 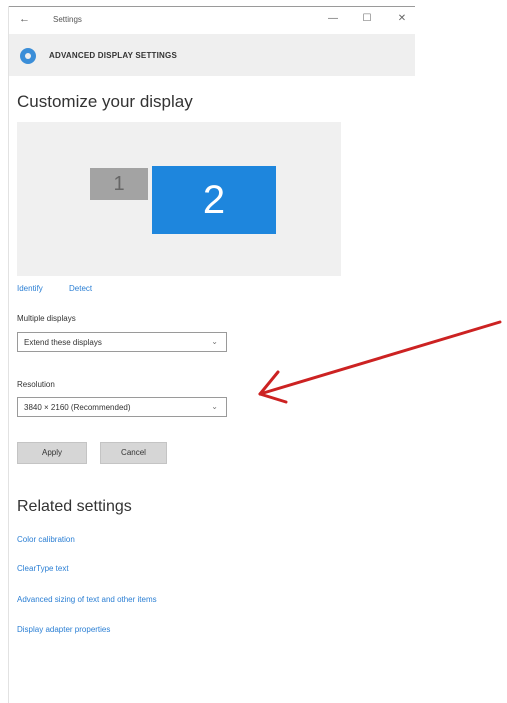 I want to click on close-icon: ✕, so click(x=402, y=18).